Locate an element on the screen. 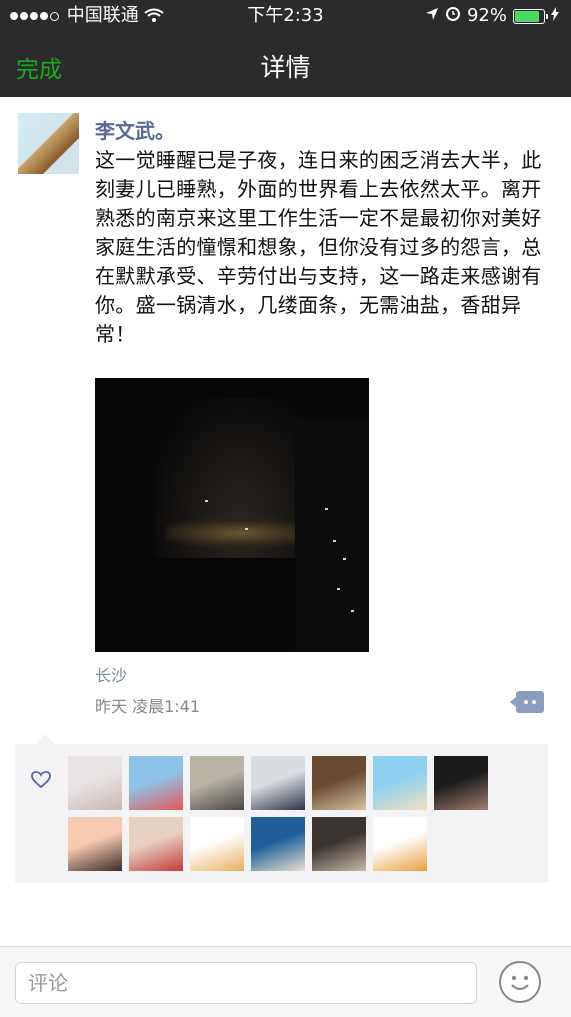  smiley-icon is located at coordinates (520, 983).